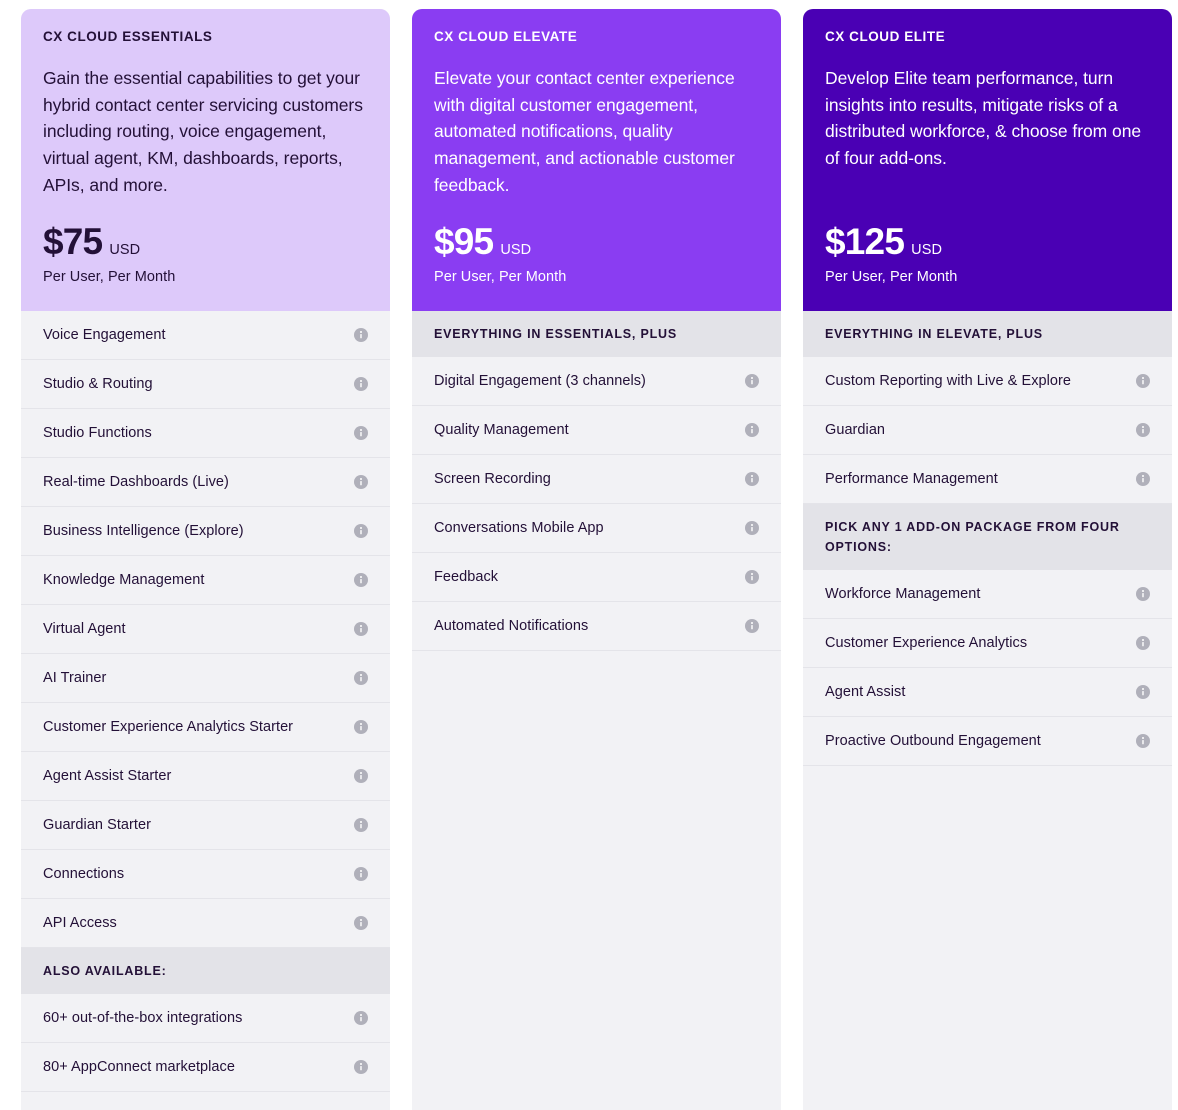 The image size is (1178, 1110). I want to click on feature-row: Guardian, so click(987, 431).